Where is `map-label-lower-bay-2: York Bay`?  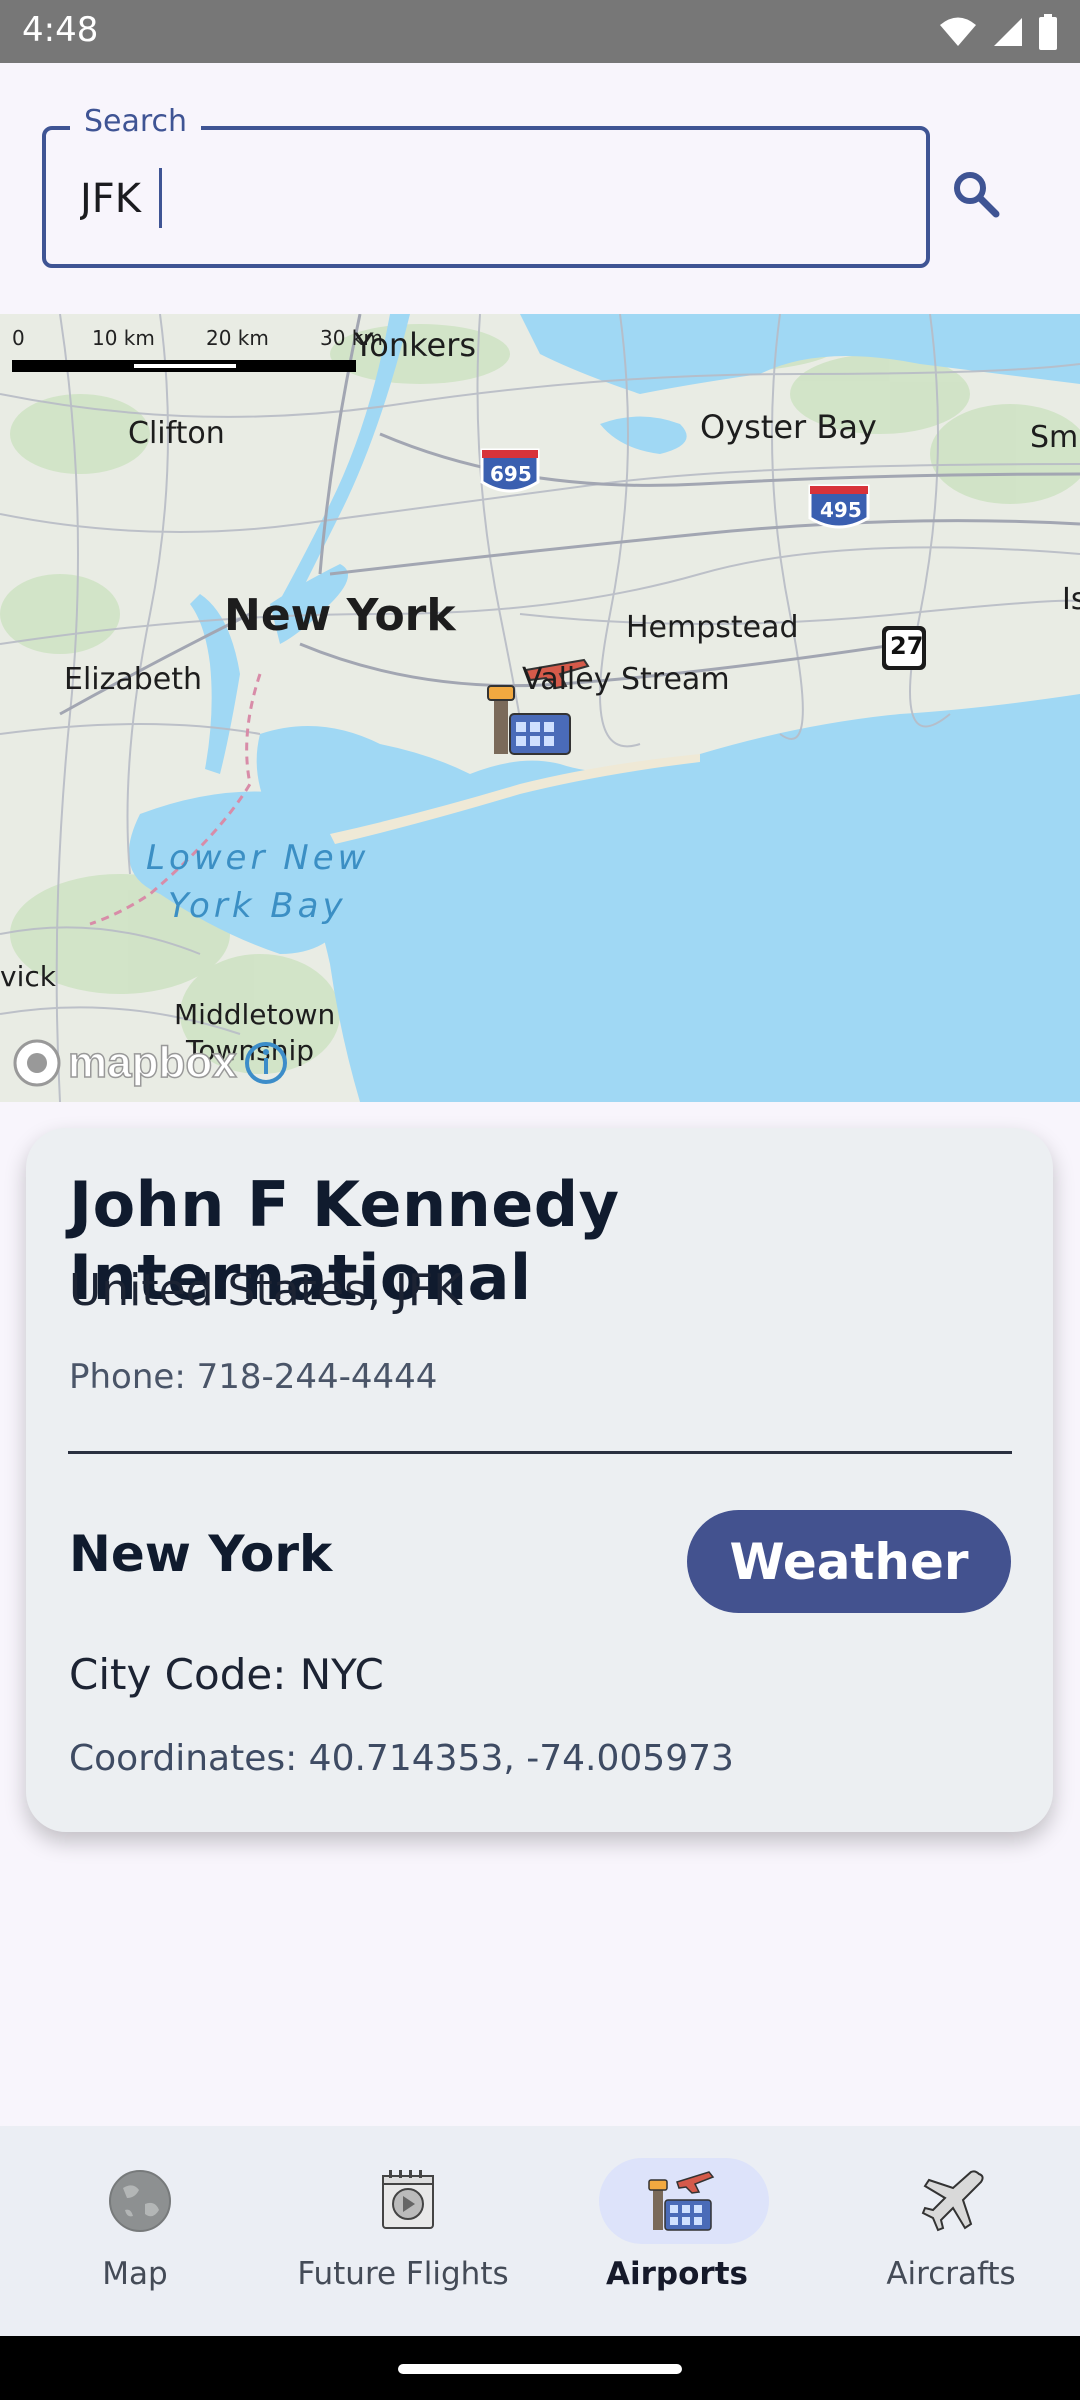 map-label-lower-bay-2: York Bay is located at coordinates (257, 906).